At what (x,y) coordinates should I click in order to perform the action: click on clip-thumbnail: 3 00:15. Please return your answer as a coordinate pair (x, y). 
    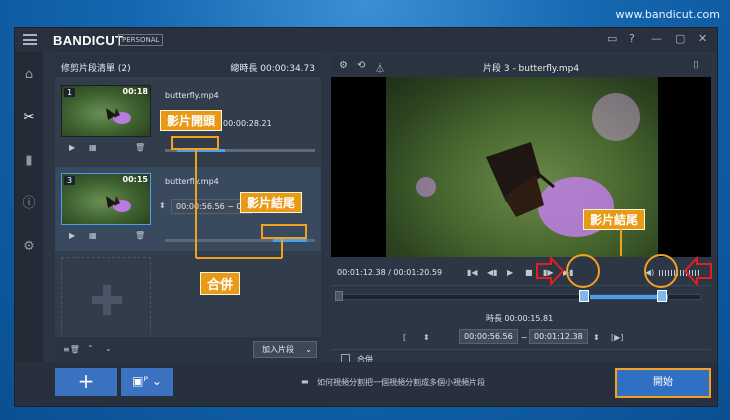
    Looking at the image, I should click on (106, 199).